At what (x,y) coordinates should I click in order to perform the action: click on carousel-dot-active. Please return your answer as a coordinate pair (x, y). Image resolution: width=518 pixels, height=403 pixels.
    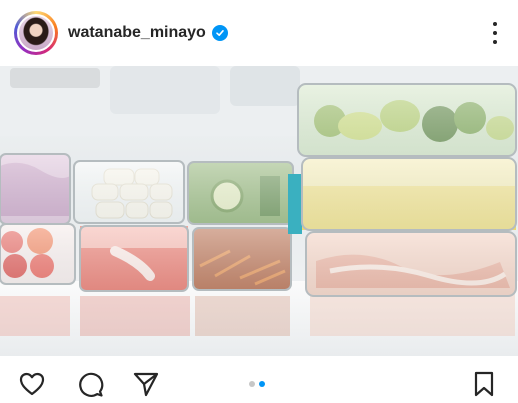
    Looking at the image, I should click on (262, 384).